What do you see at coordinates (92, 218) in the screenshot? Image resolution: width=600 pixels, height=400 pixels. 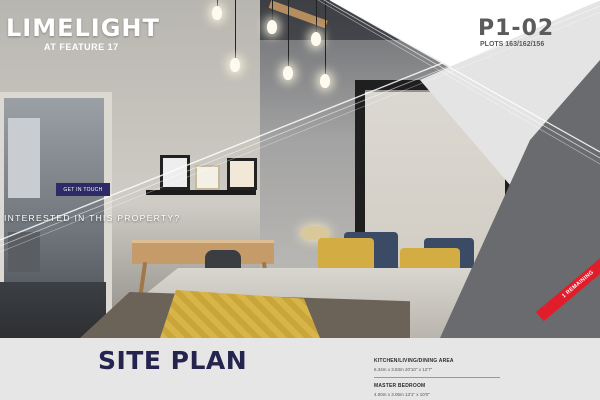 I see `interest-heading: INTERESTED IN THIS PROPERTY?` at bounding box center [92, 218].